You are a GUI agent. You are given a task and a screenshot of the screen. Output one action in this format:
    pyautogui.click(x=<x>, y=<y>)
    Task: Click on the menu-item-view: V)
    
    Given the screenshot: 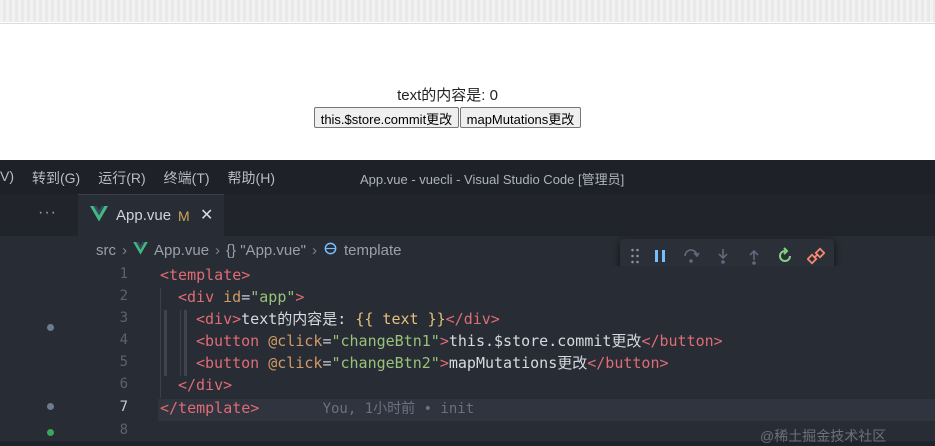 What is the action you would take?
    pyautogui.click(x=7, y=178)
    